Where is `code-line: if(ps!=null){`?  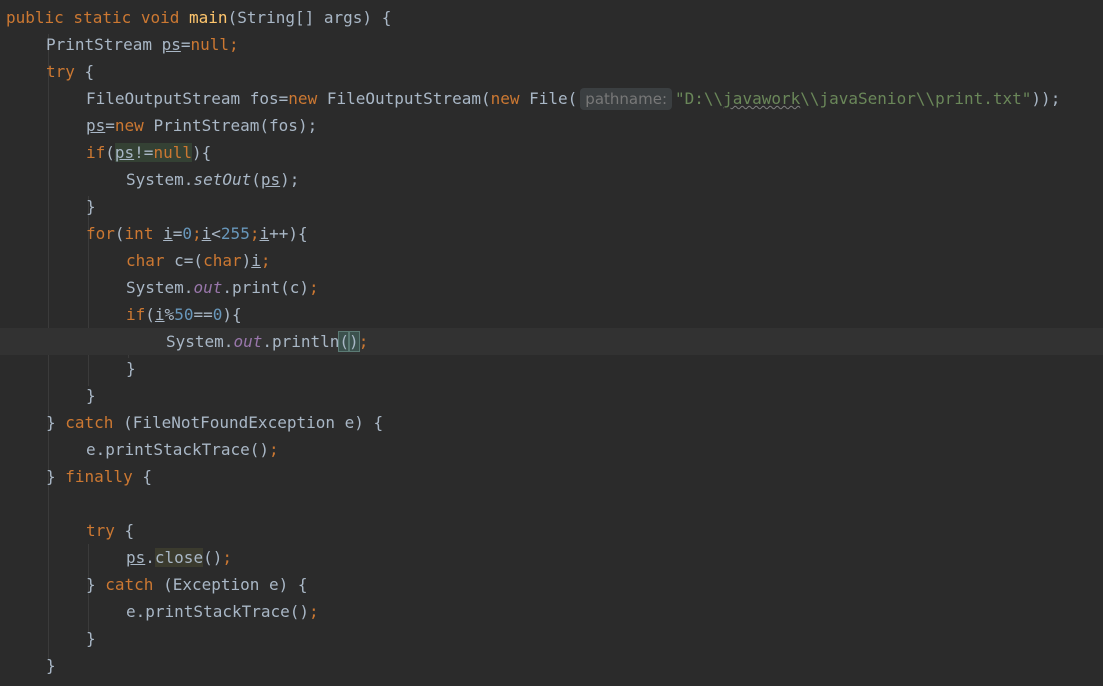 code-line: if(ps!=null){ is located at coordinates (148, 152).